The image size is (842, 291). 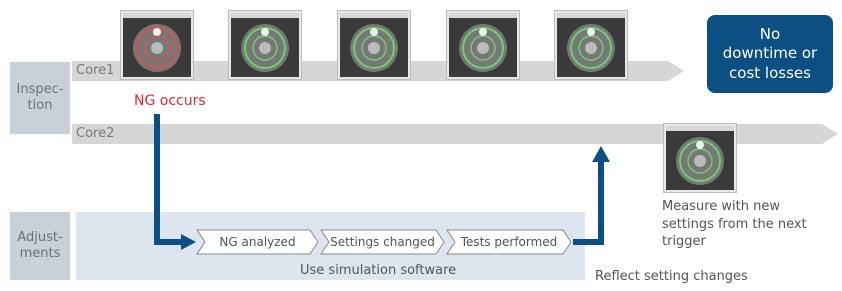 What do you see at coordinates (188, 242) in the screenshot?
I see `ng-flow-arrowhead` at bounding box center [188, 242].